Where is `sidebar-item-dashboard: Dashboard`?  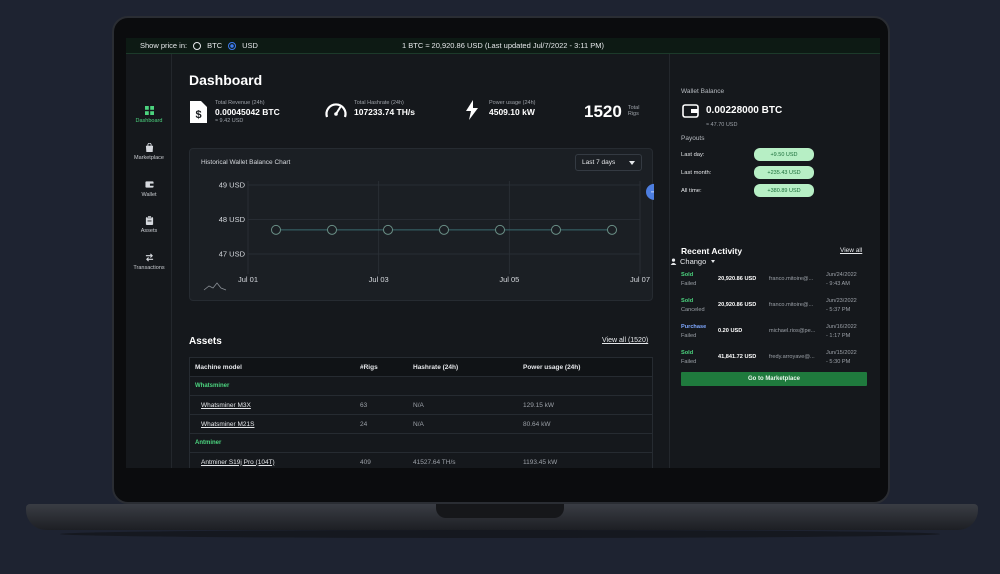
sidebar-item-dashboard: Dashboard is located at coordinates (149, 115).